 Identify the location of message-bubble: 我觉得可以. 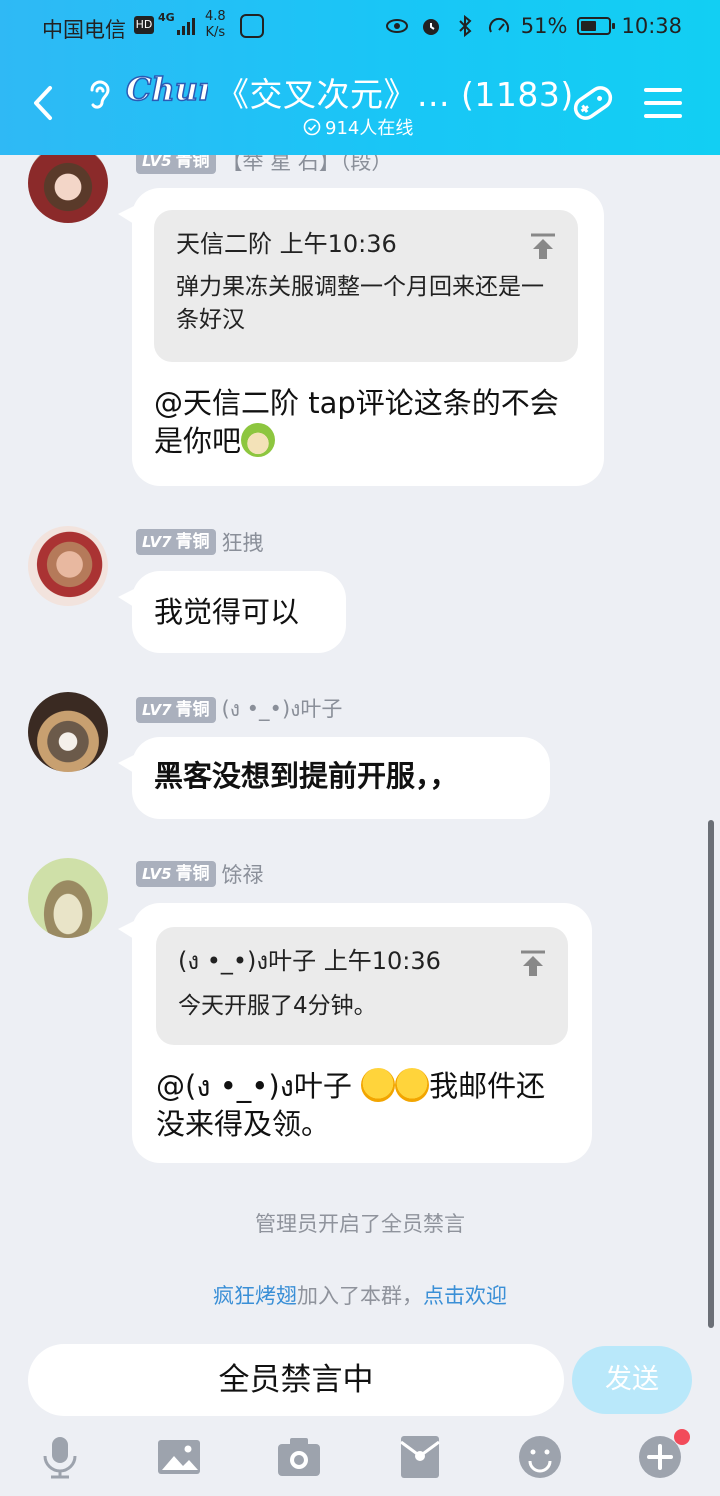
(232, 612).